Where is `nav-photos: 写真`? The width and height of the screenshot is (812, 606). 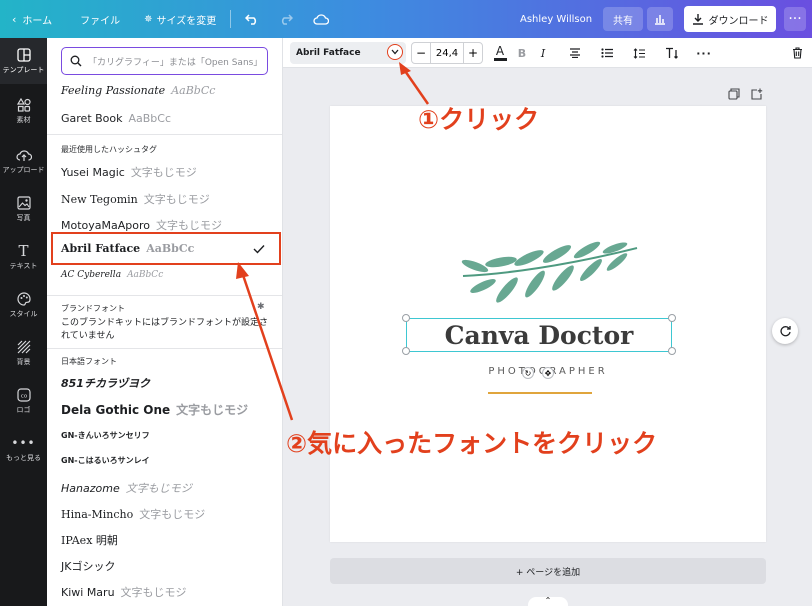
nav-photos: 写真 is located at coordinates (23, 209).